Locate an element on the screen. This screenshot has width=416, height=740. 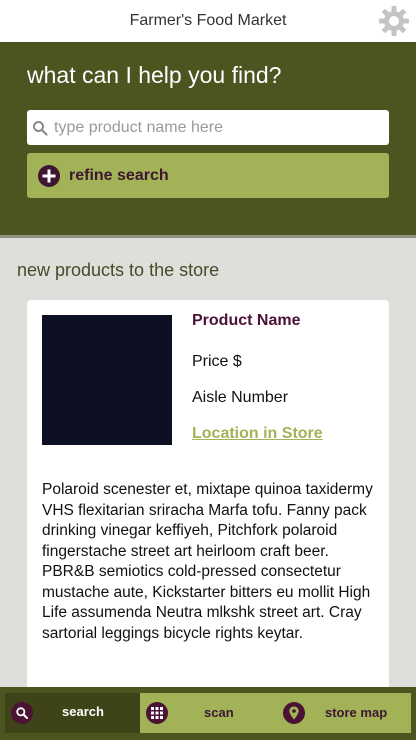
search-box is located at coordinates (208, 127).